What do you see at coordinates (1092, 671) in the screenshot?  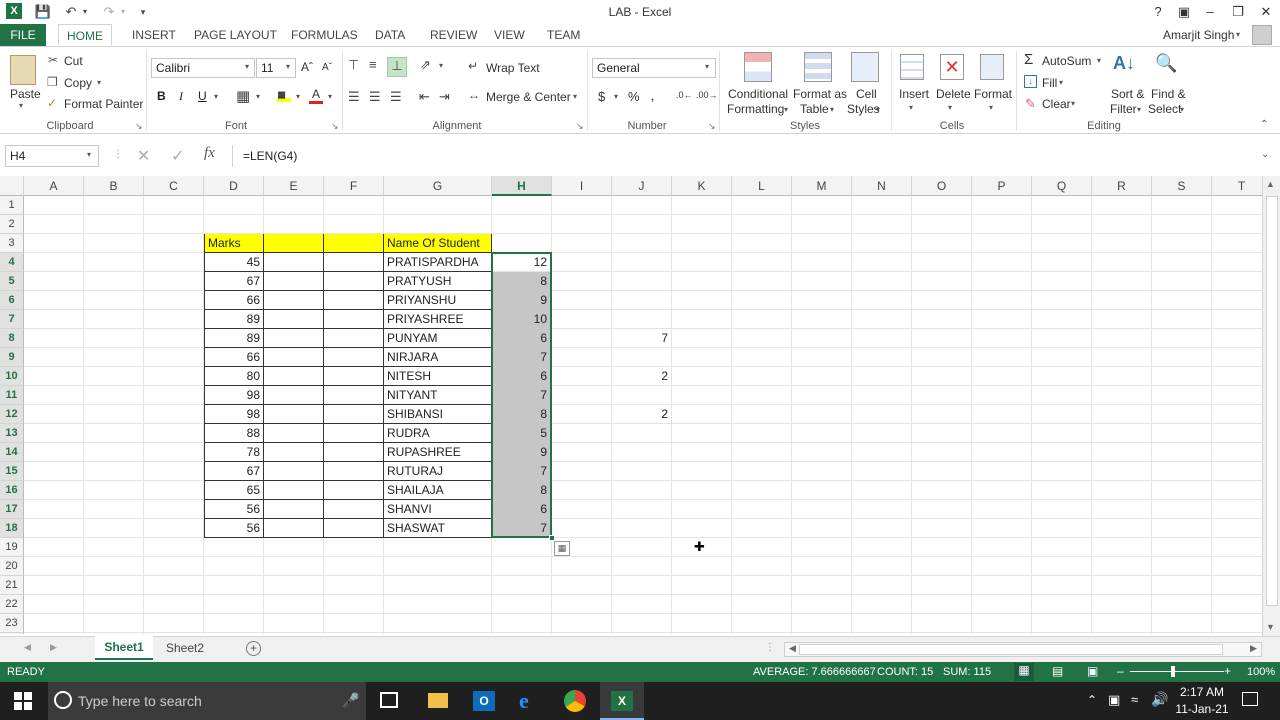 I see `page-break-view-icon: ▣` at bounding box center [1092, 671].